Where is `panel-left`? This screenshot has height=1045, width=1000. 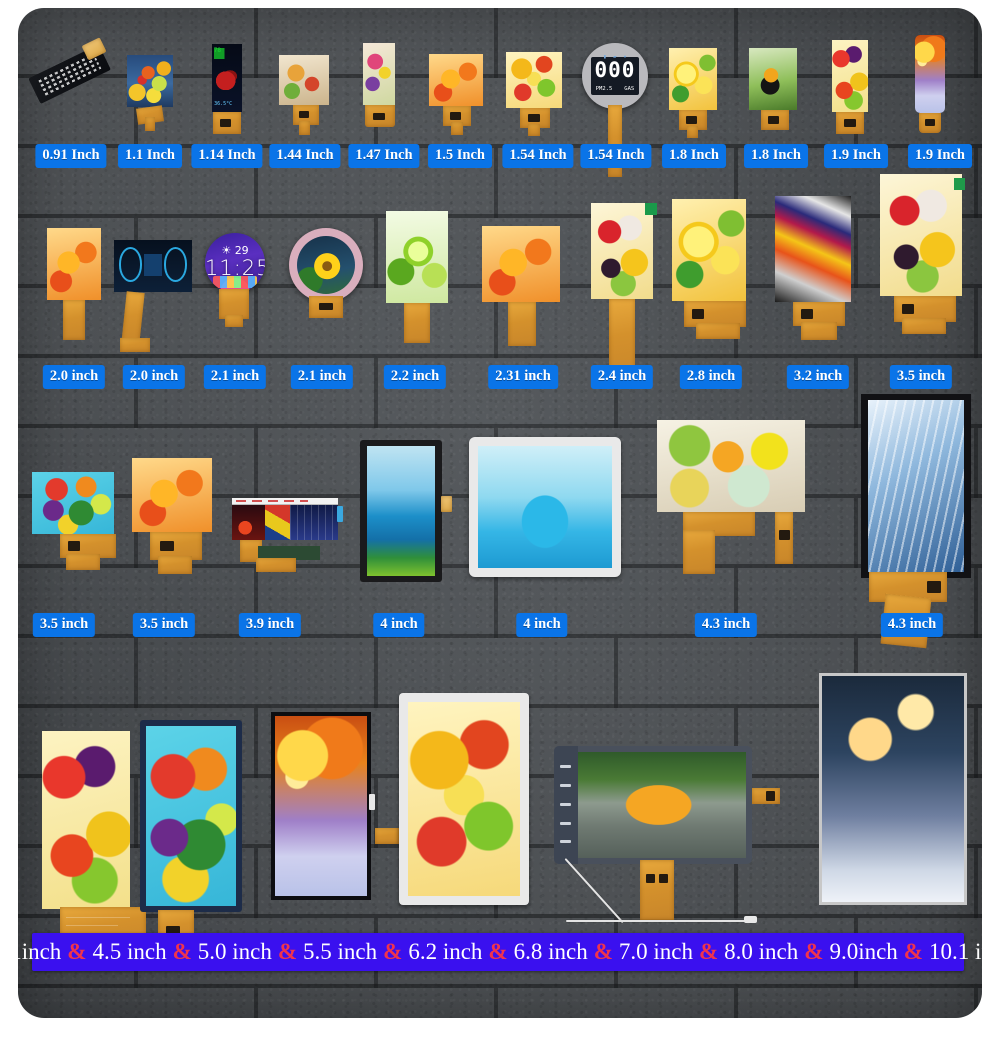
panel-left is located at coordinates (249, 522).